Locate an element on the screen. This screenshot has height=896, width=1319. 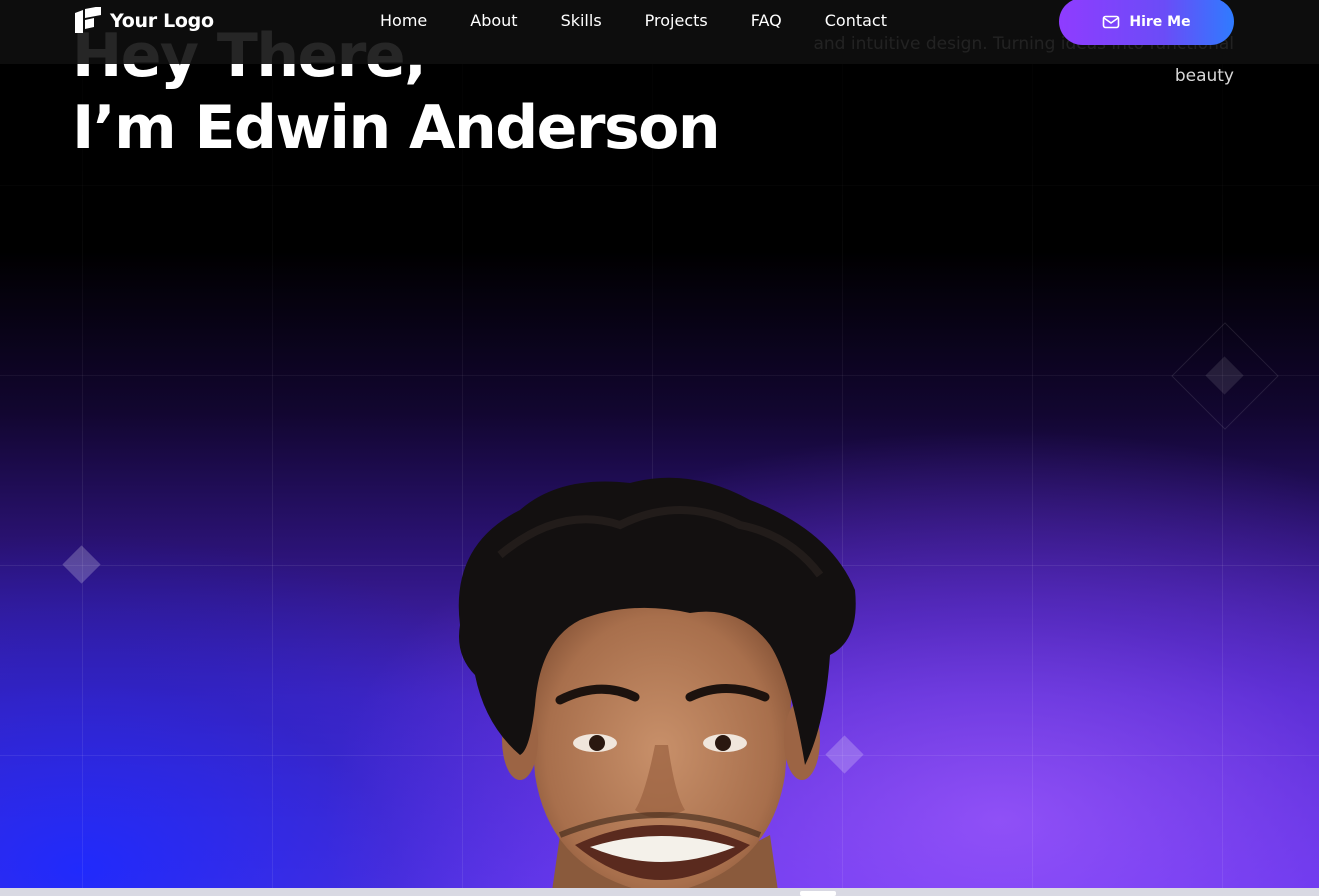
logo: Your Logo is located at coordinates (144, 21).